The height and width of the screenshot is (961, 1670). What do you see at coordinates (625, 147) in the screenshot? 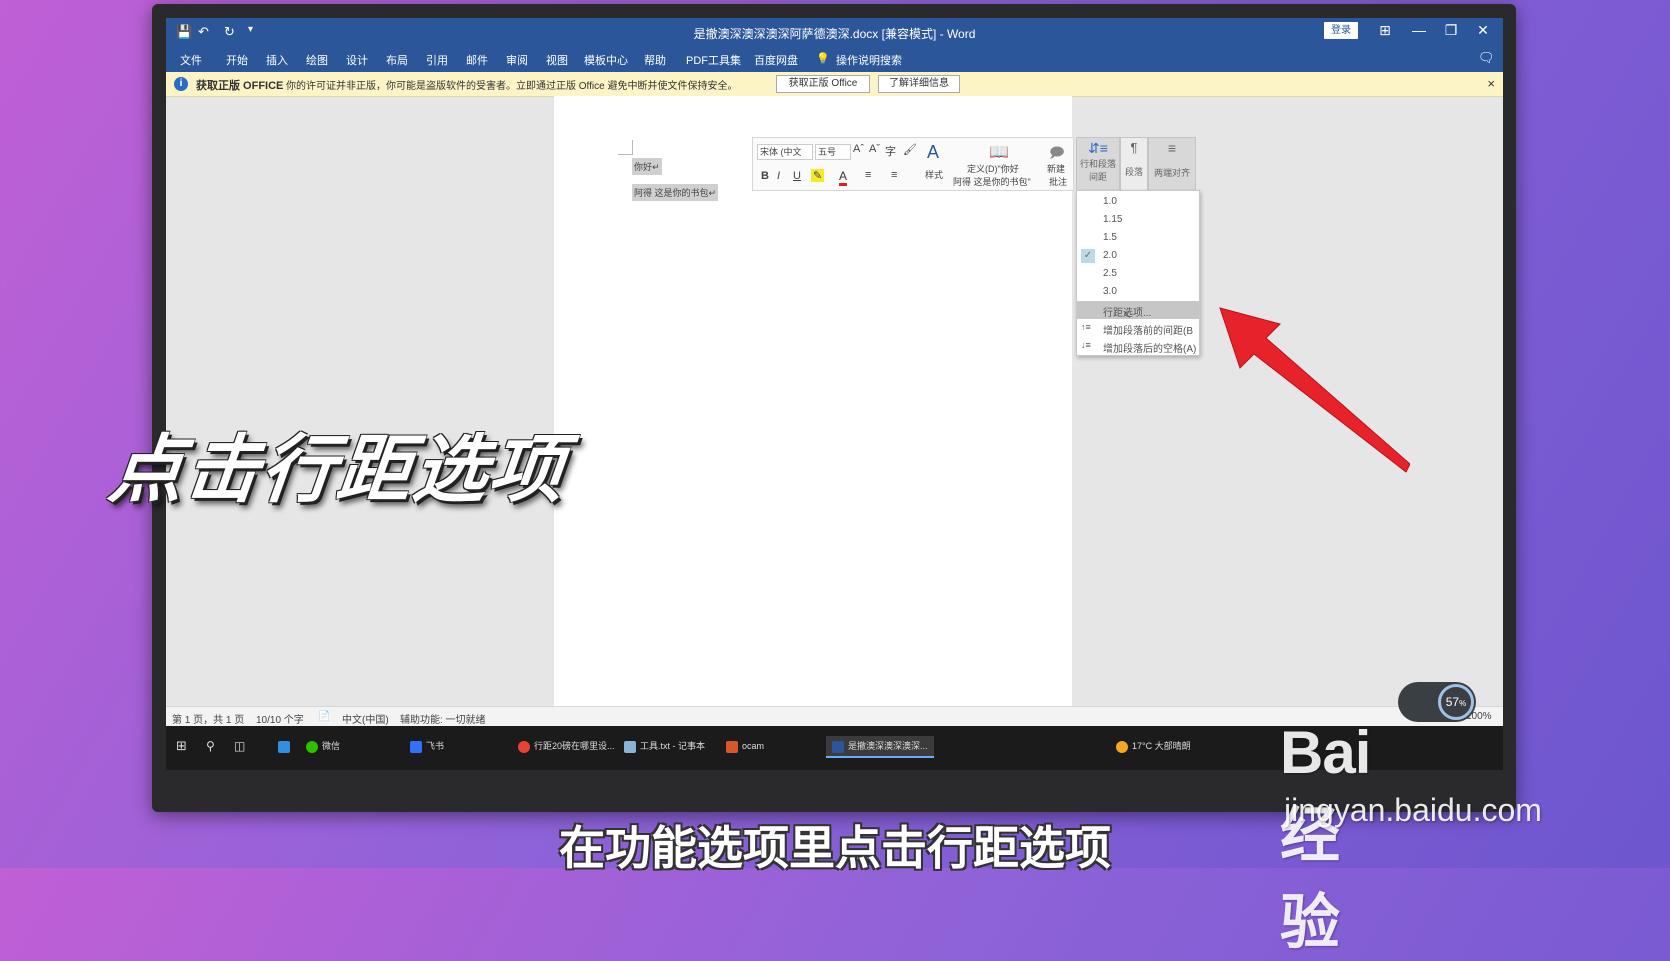
I see `margin-corner-mark` at bounding box center [625, 147].